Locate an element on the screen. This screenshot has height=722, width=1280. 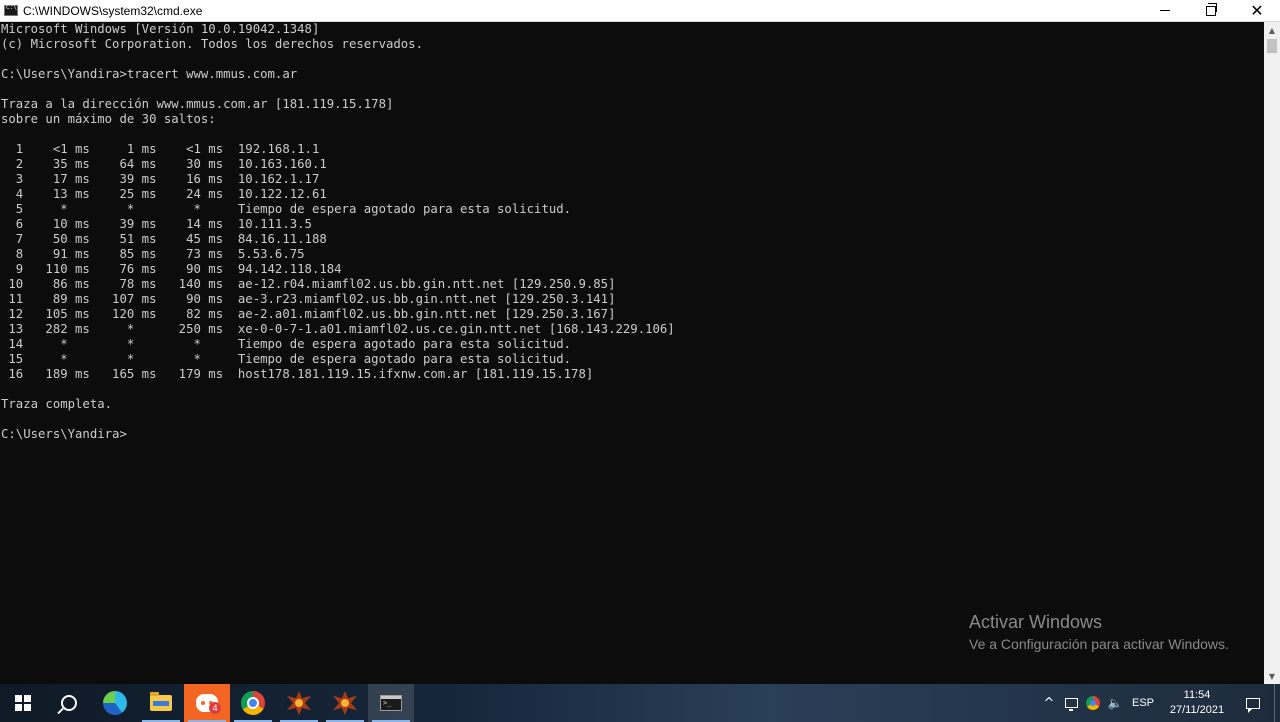
watermark-title: Activar Windows is located at coordinates (1036, 622).